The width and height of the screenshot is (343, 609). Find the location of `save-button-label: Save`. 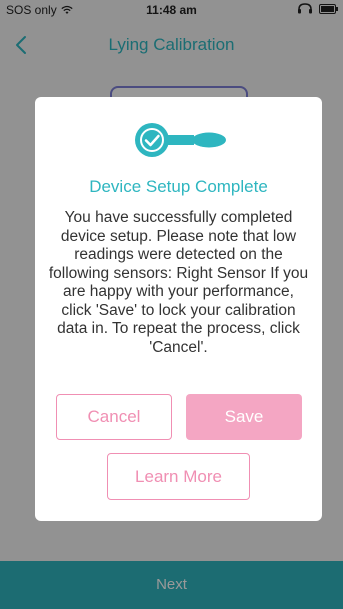

save-button-label: Save is located at coordinates (244, 416).